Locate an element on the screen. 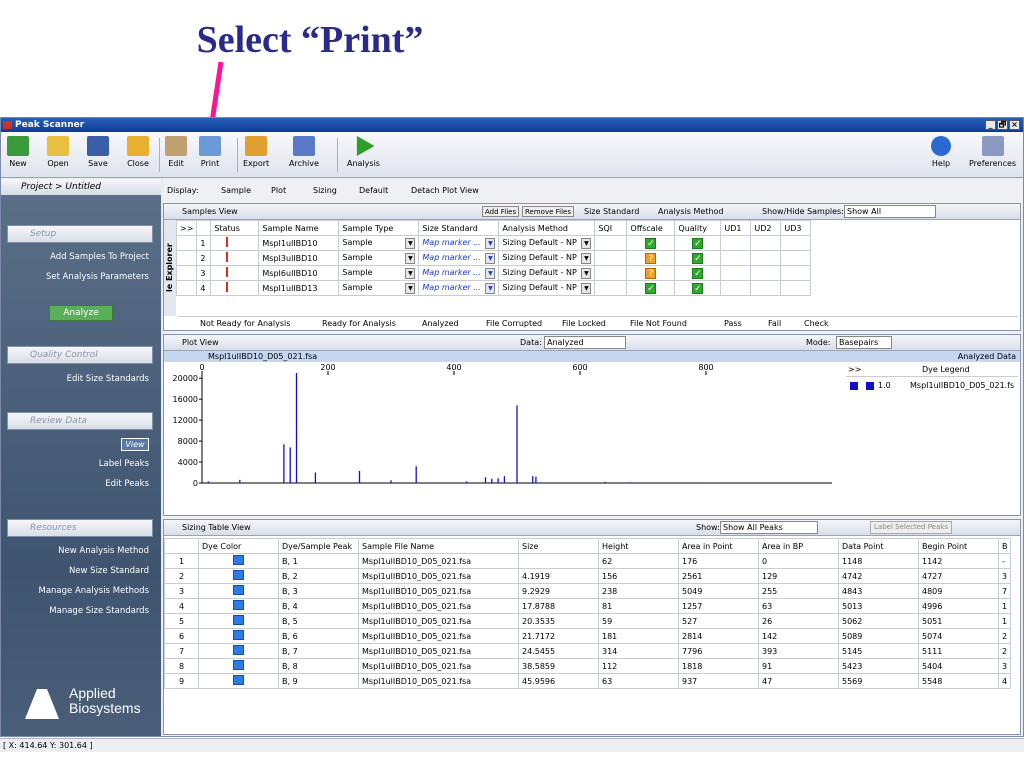  samples-col-header: Sample Name is located at coordinates (299, 228).